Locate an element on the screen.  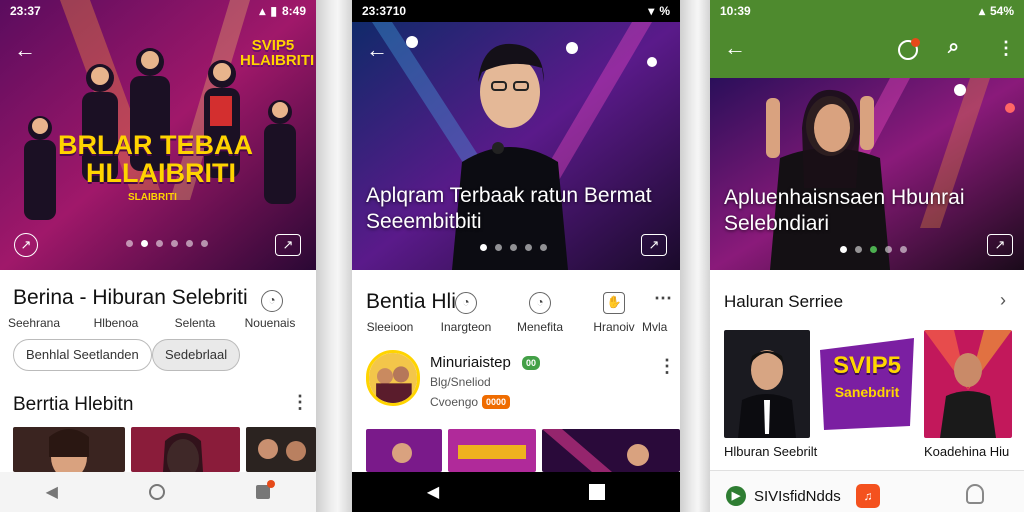
action-1: Hlbenoa is located at coordinates (116, 323).